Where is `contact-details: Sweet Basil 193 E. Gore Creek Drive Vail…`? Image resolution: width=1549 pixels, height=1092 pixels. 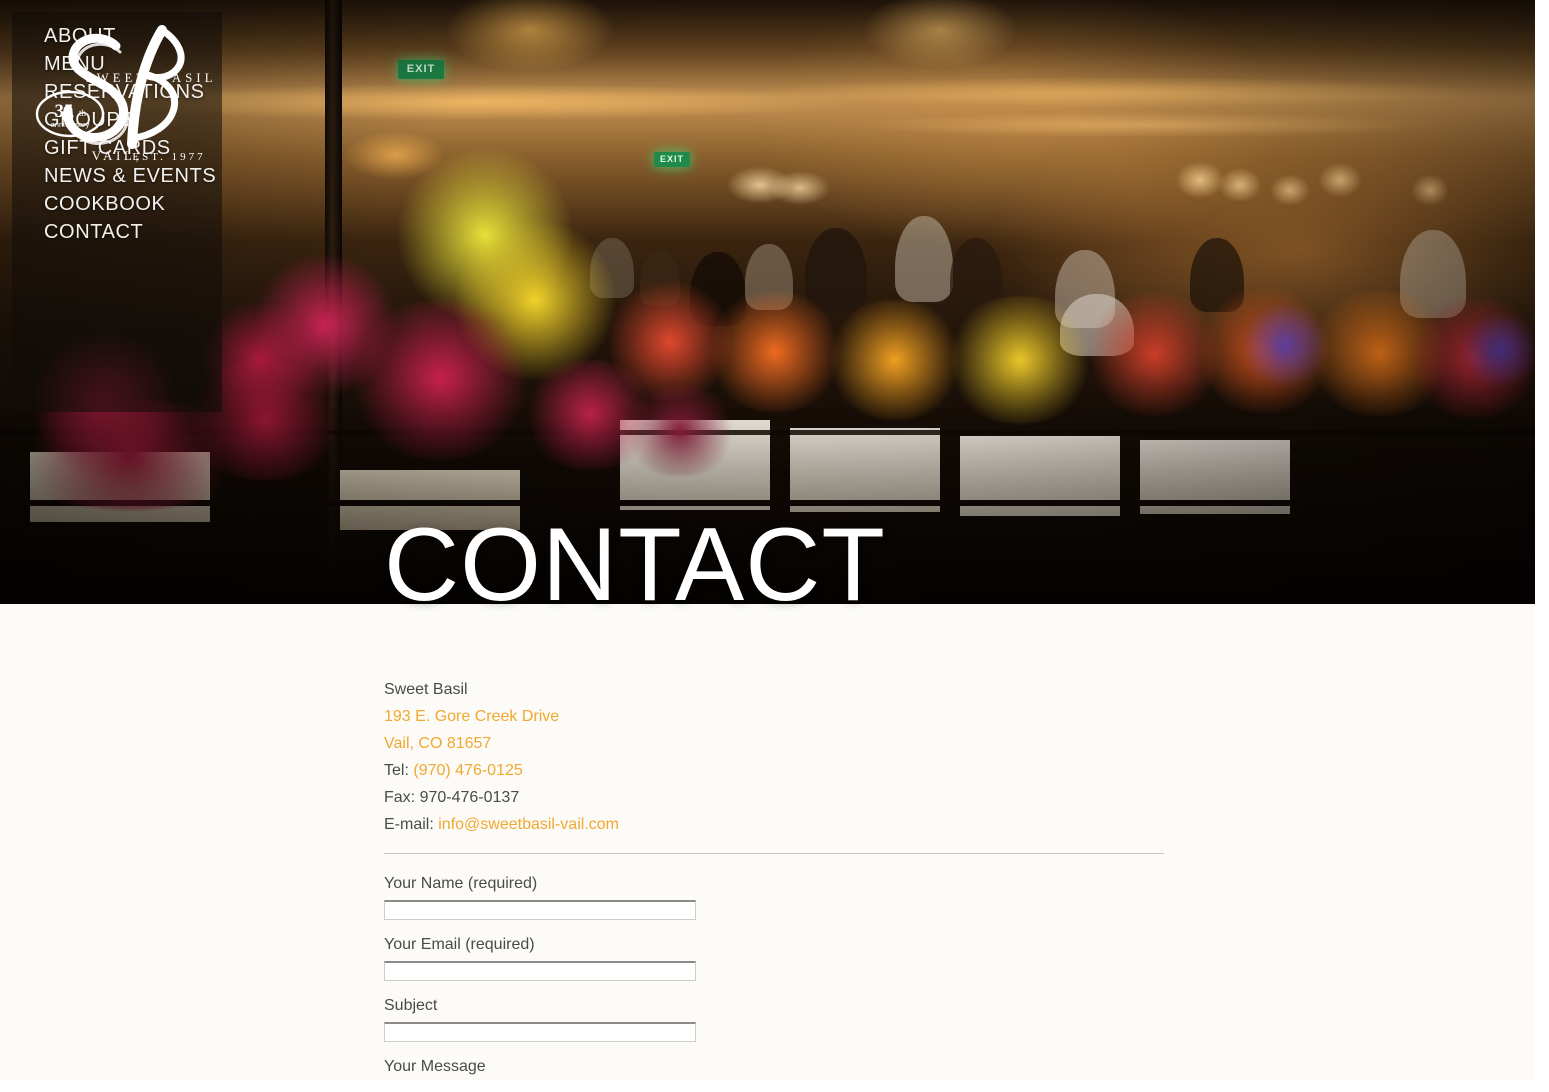 contact-details: Sweet Basil 193 E. Gore Creek Drive Vail… is located at coordinates (774, 757).